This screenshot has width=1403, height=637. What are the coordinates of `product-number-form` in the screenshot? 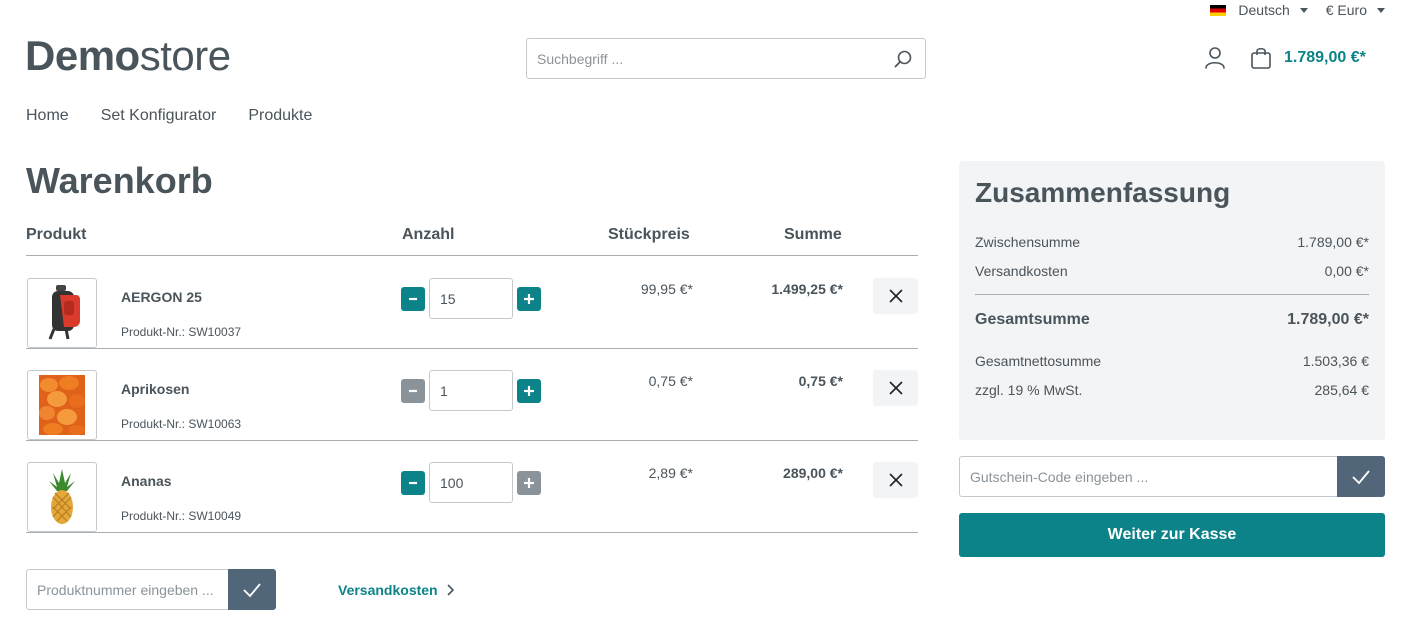 It's located at (151, 589).